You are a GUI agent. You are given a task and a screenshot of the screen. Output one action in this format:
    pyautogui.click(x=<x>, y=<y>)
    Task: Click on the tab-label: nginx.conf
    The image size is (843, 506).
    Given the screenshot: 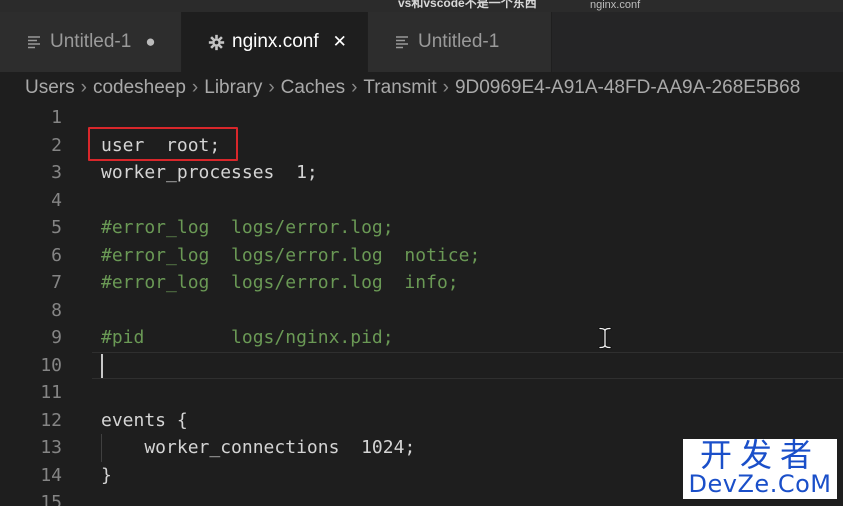 What is the action you would take?
    pyautogui.click(x=275, y=41)
    